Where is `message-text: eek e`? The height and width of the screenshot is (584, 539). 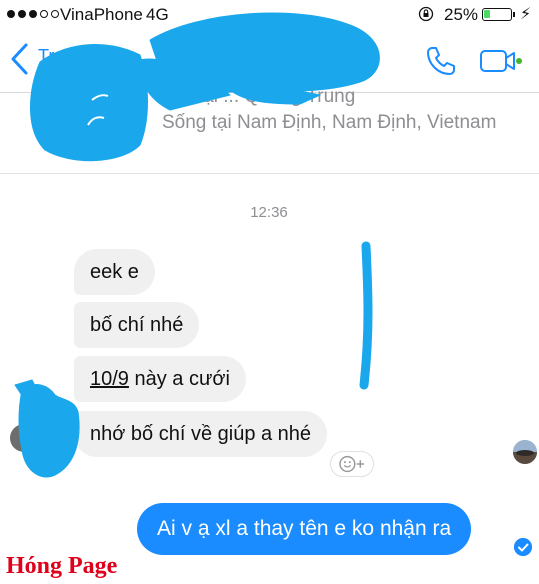 message-text: eek e is located at coordinates (114, 272).